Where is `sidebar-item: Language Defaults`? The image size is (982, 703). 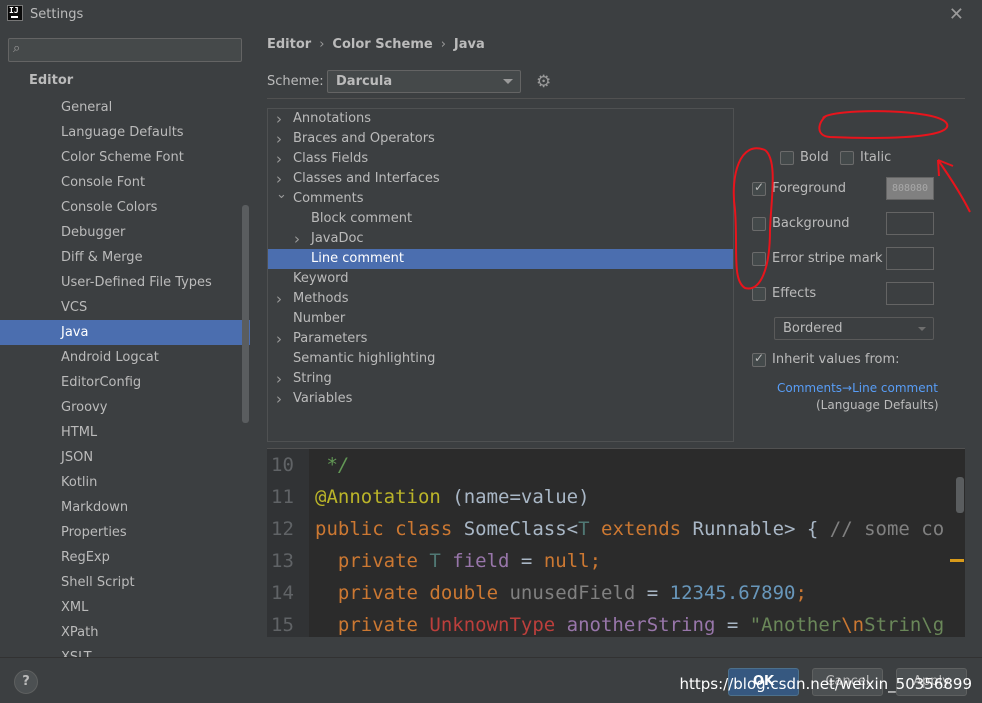 sidebar-item: Language Defaults is located at coordinates (125, 132).